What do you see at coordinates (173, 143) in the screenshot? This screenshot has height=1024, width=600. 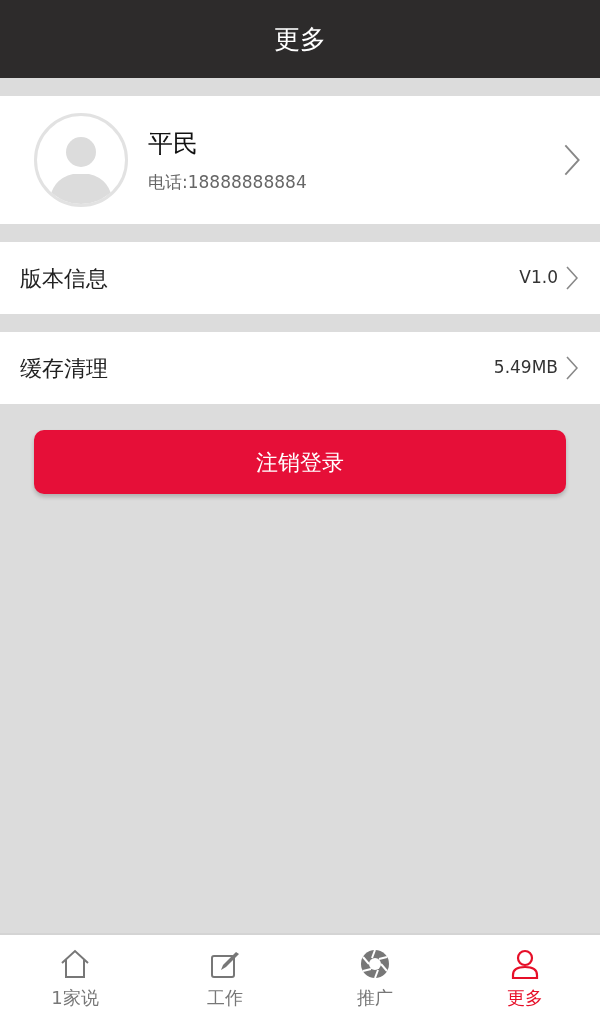 I see `user-name: 平民` at bounding box center [173, 143].